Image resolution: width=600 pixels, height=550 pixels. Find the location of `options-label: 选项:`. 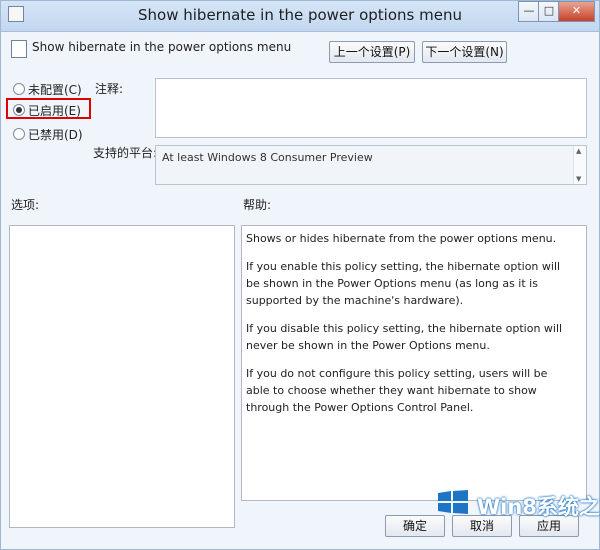

options-label: 选项: is located at coordinates (25, 205).